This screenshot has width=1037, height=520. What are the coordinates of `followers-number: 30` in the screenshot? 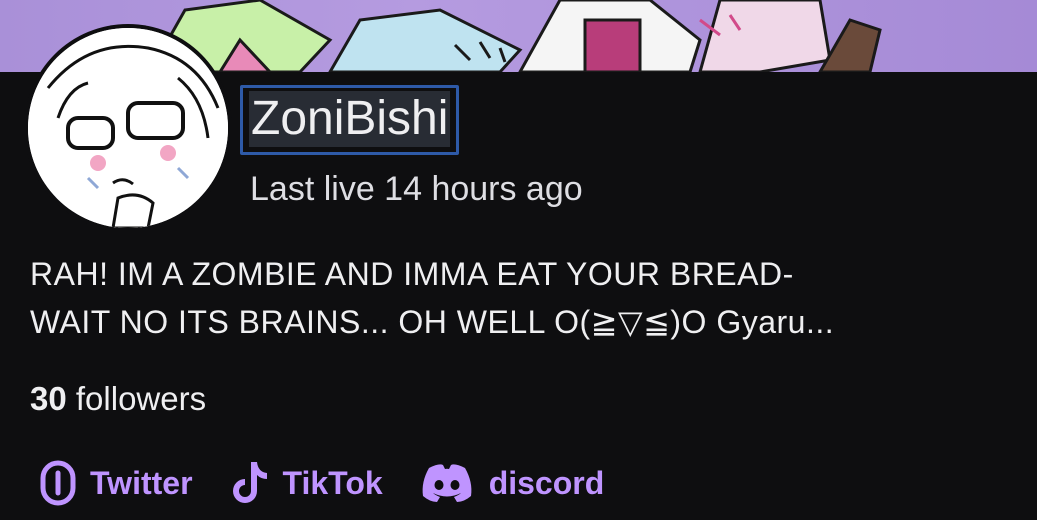 It's located at (48, 398).